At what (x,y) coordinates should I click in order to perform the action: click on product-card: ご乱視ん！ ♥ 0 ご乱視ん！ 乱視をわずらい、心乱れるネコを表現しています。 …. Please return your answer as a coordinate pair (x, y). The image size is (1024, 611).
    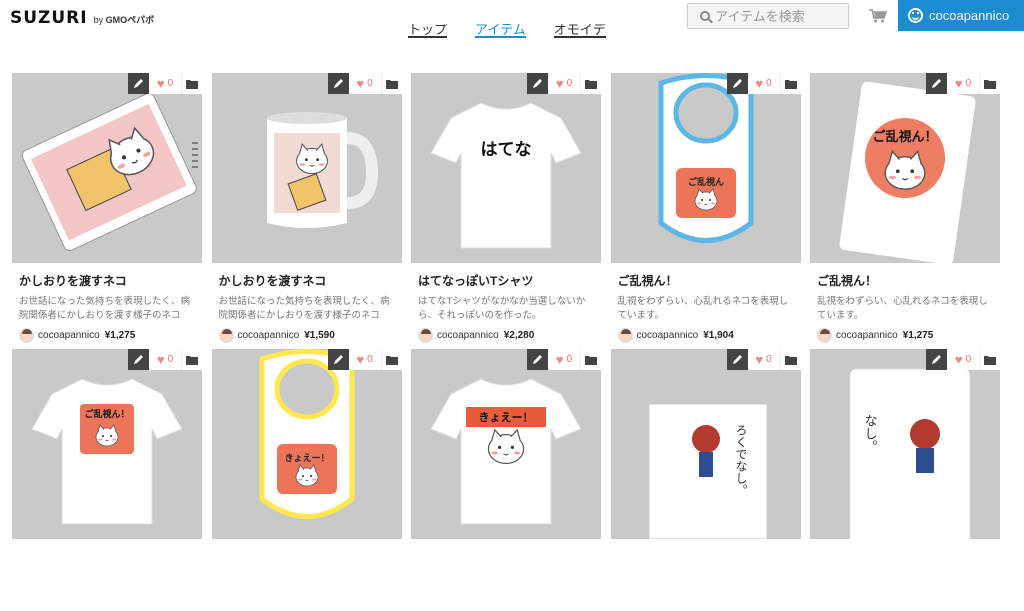
    Looking at the image, I should click on (905, 208).